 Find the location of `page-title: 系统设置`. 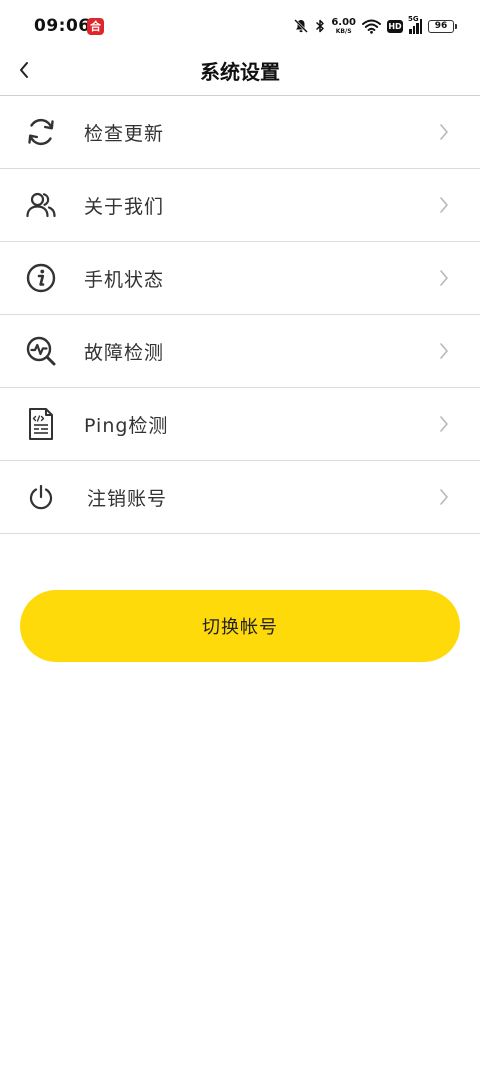

page-title: 系统设置 is located at coordinates (240, 72).